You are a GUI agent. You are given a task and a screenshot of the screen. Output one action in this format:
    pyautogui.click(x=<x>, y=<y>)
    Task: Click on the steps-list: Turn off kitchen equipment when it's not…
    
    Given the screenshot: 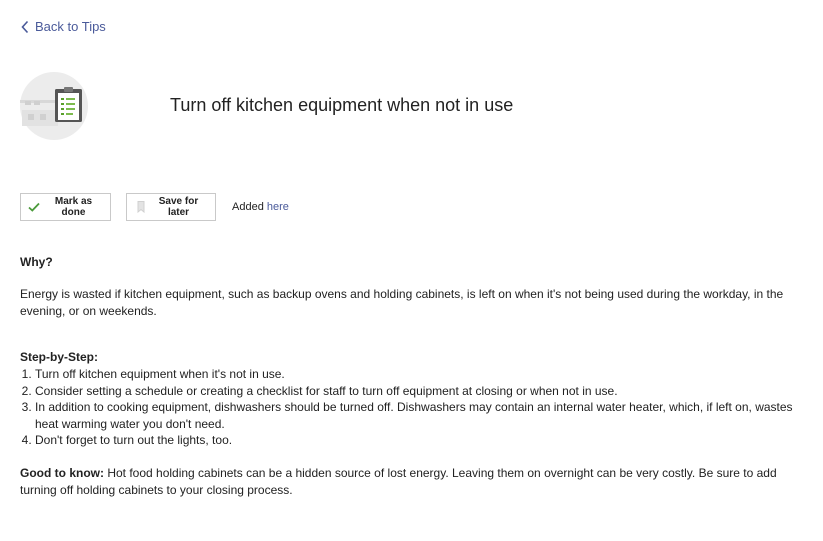 What is the action you would take?
    pyautogui.click(x=417, y=407)
    